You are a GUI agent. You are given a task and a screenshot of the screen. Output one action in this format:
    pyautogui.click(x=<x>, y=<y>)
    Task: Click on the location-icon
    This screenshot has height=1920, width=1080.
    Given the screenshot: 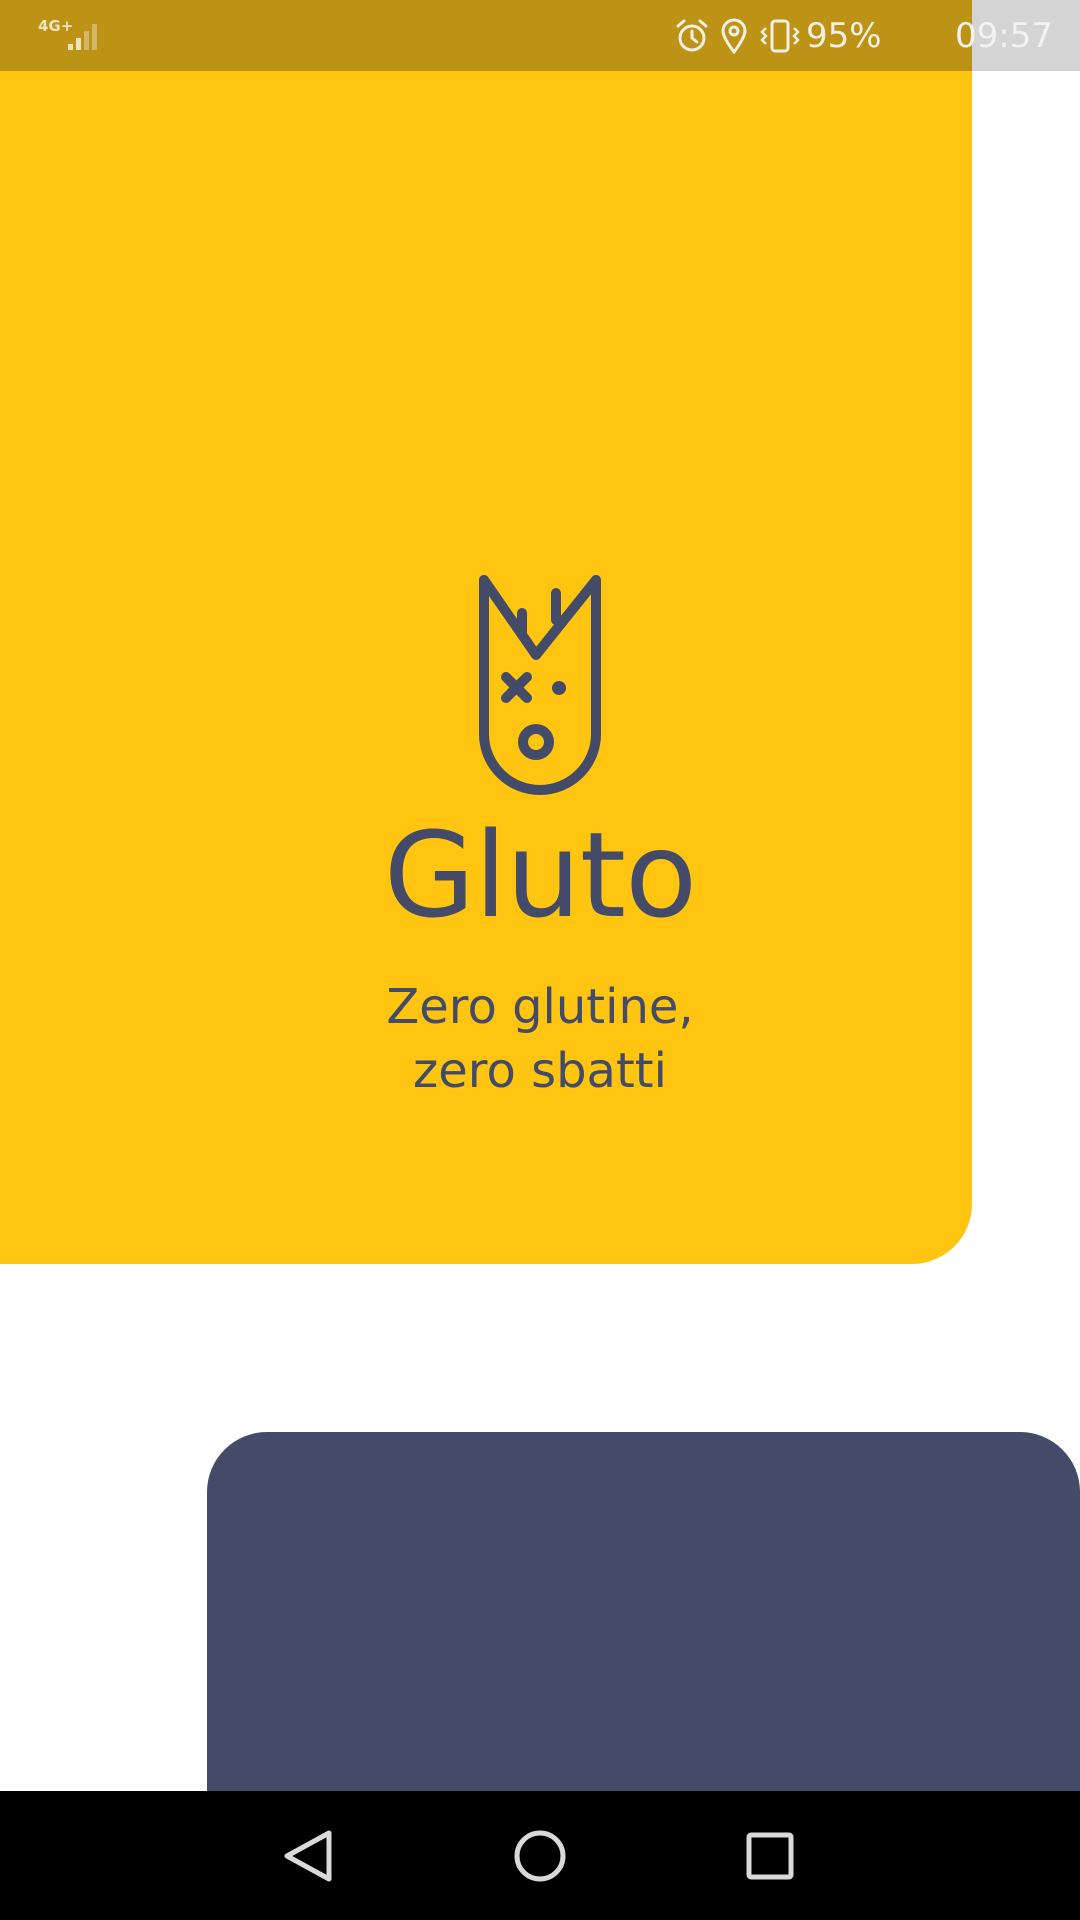 What is the action you would take?
    pyautogui.click(x=734, y=36)
    